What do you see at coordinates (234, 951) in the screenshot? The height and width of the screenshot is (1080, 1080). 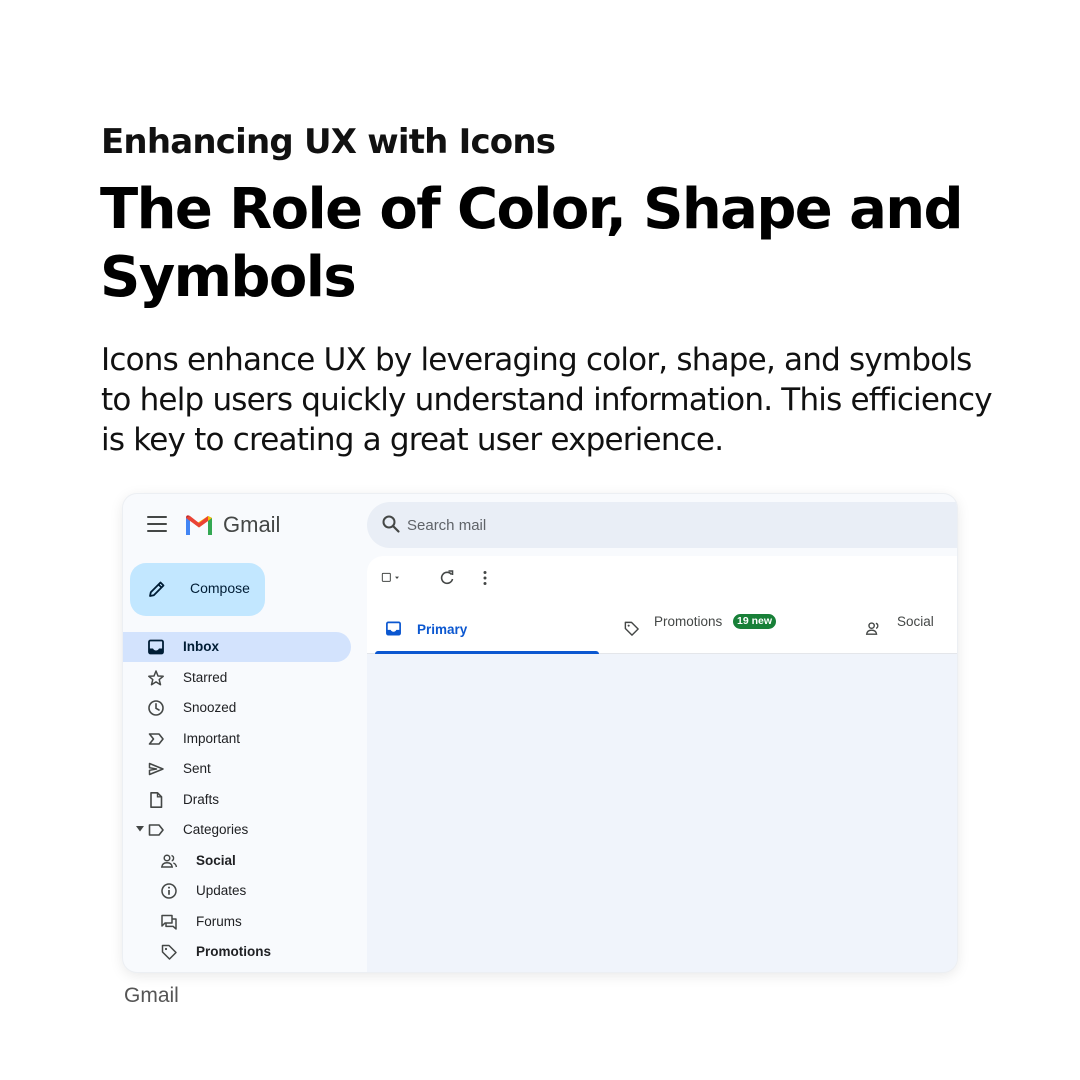 I see `sidebar-item-label: Promotions` at bounding box center [234, 951].